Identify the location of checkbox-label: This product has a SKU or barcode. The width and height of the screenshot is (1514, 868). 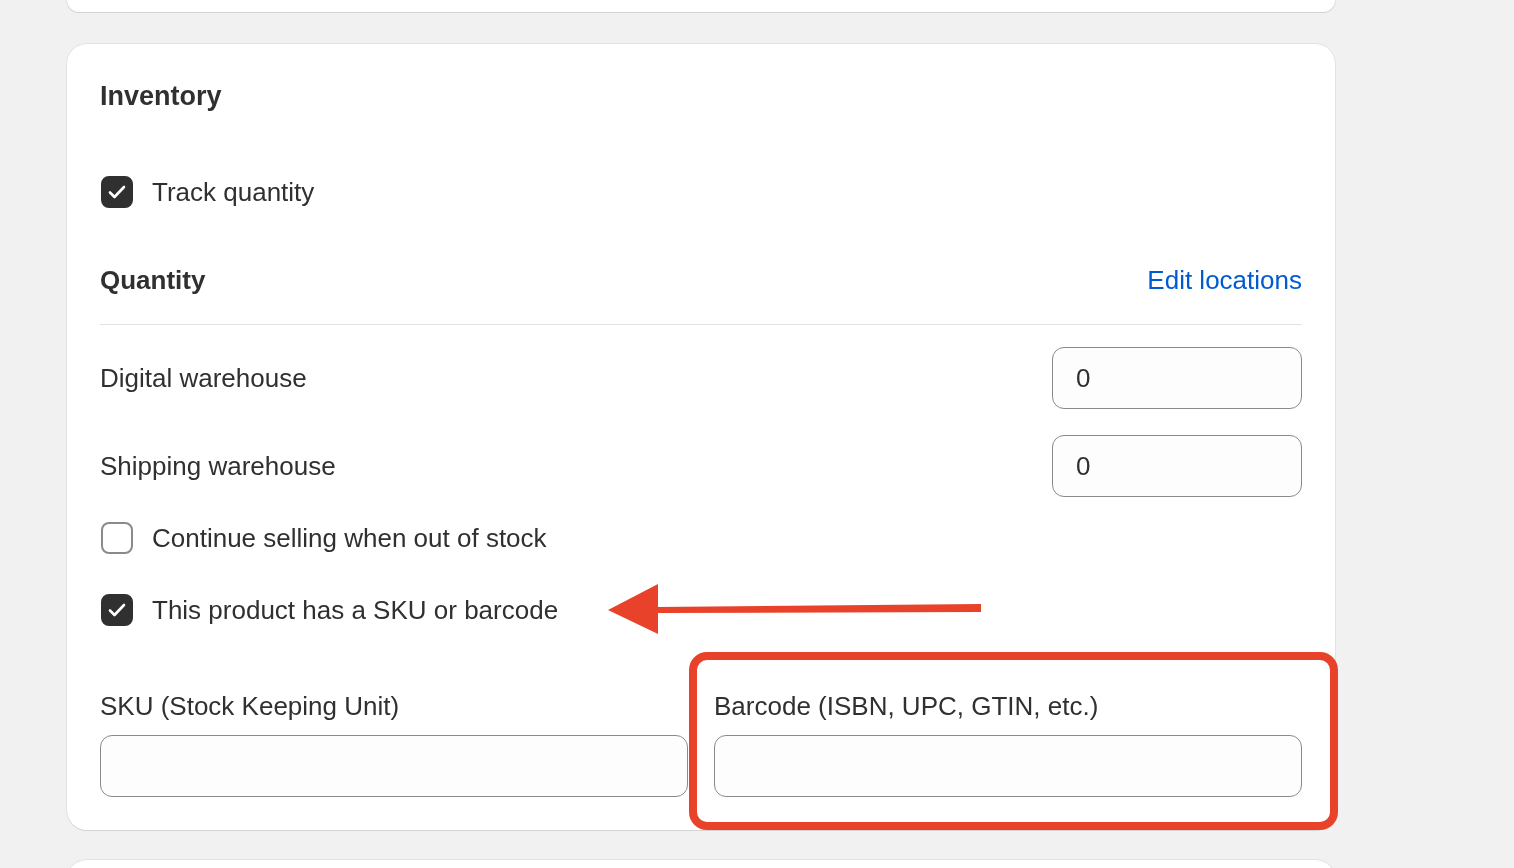
(355, 610).